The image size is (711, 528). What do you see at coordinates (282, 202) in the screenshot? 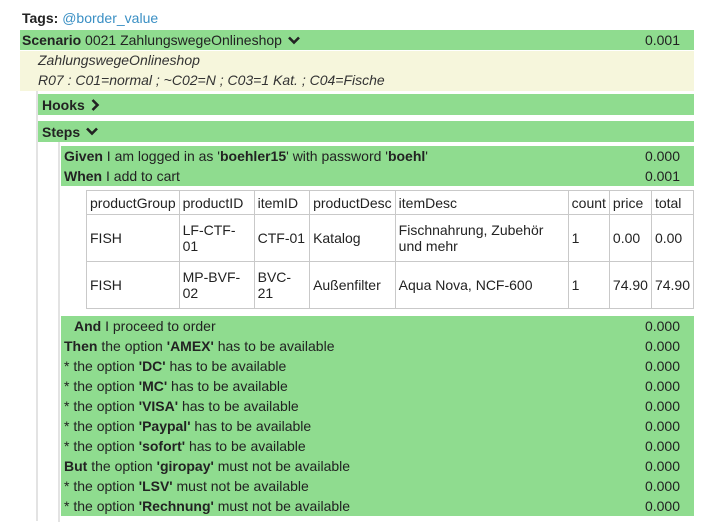
I see `table-header: itemID` at bounding box center [282, 202].